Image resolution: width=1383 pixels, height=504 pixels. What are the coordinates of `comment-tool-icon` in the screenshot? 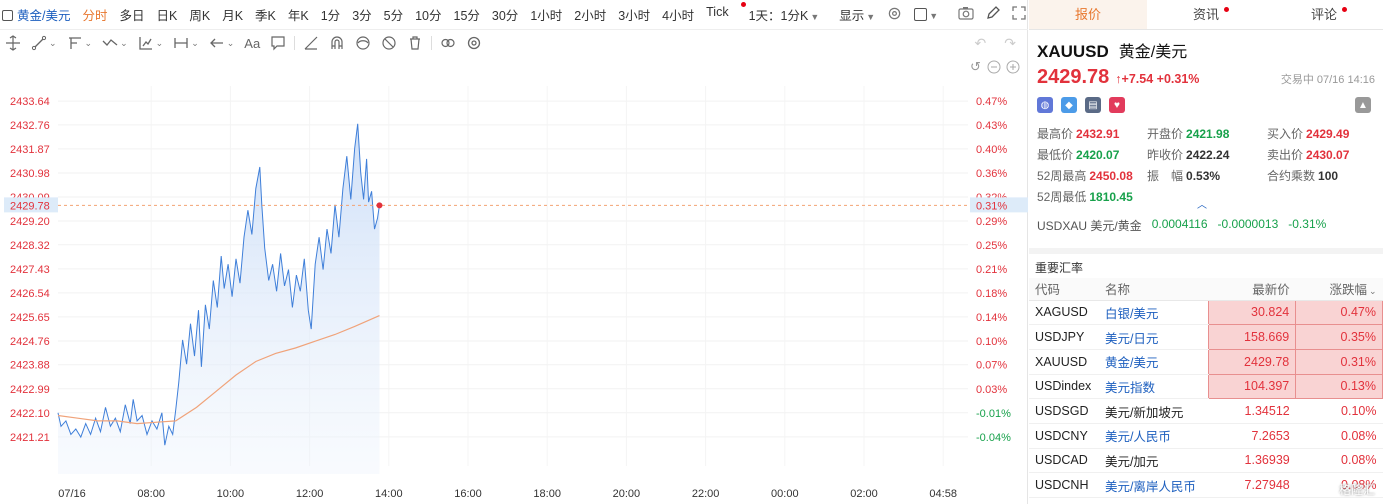 It's located at (278, 43).